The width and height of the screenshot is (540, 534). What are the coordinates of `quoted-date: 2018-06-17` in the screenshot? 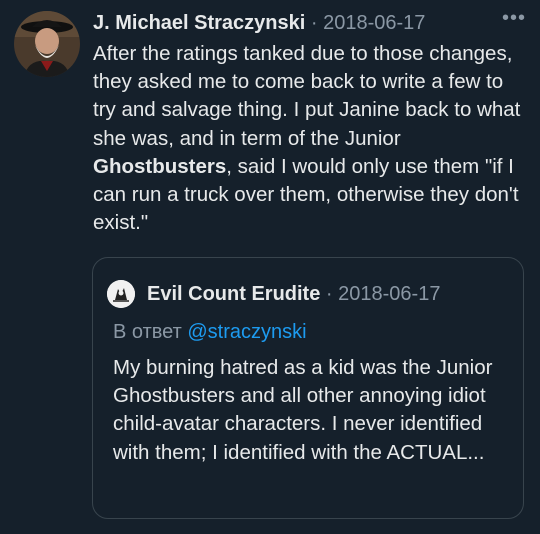 It's located at (389, 294).